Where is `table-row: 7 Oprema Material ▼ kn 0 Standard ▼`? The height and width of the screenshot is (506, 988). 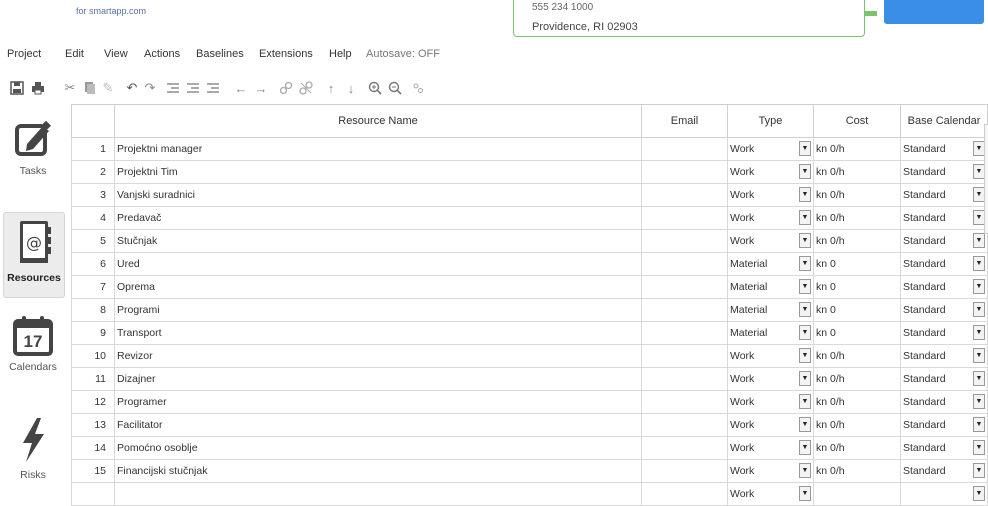 table-row: 7 Oprema Material ▼ kn 0 Standard ▼ is located at coordinates (529, 287).